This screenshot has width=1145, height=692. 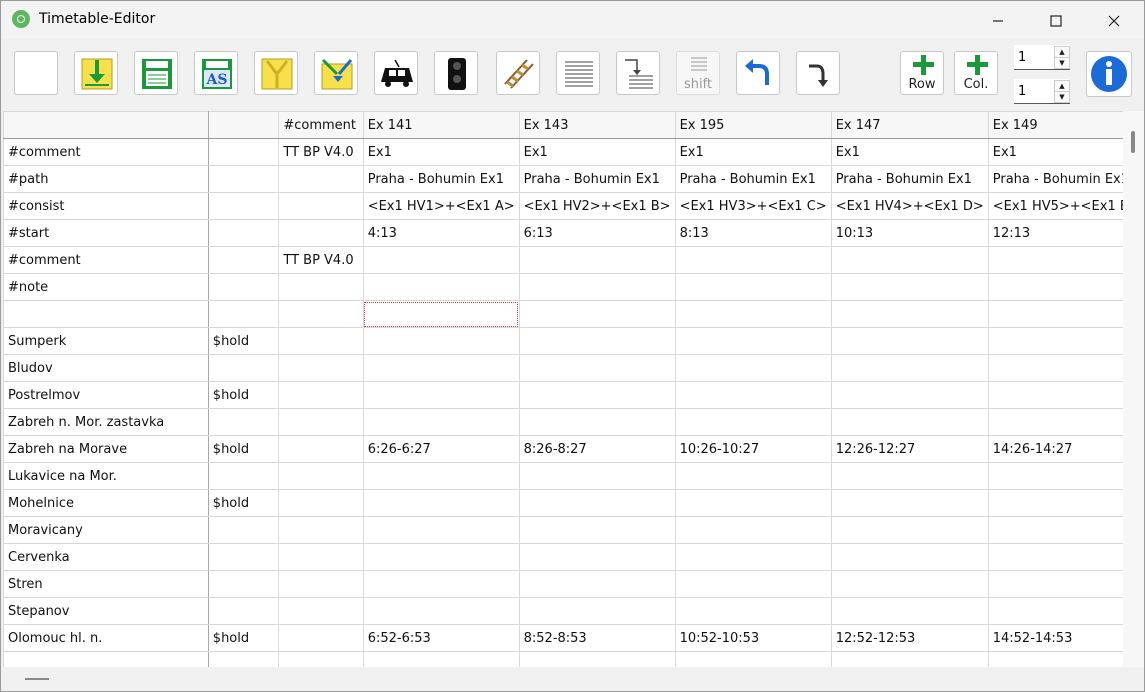 What do you see at coordinates (518, 73) in the screenshot?
I see `track-button` at bounding box center [518, 73].